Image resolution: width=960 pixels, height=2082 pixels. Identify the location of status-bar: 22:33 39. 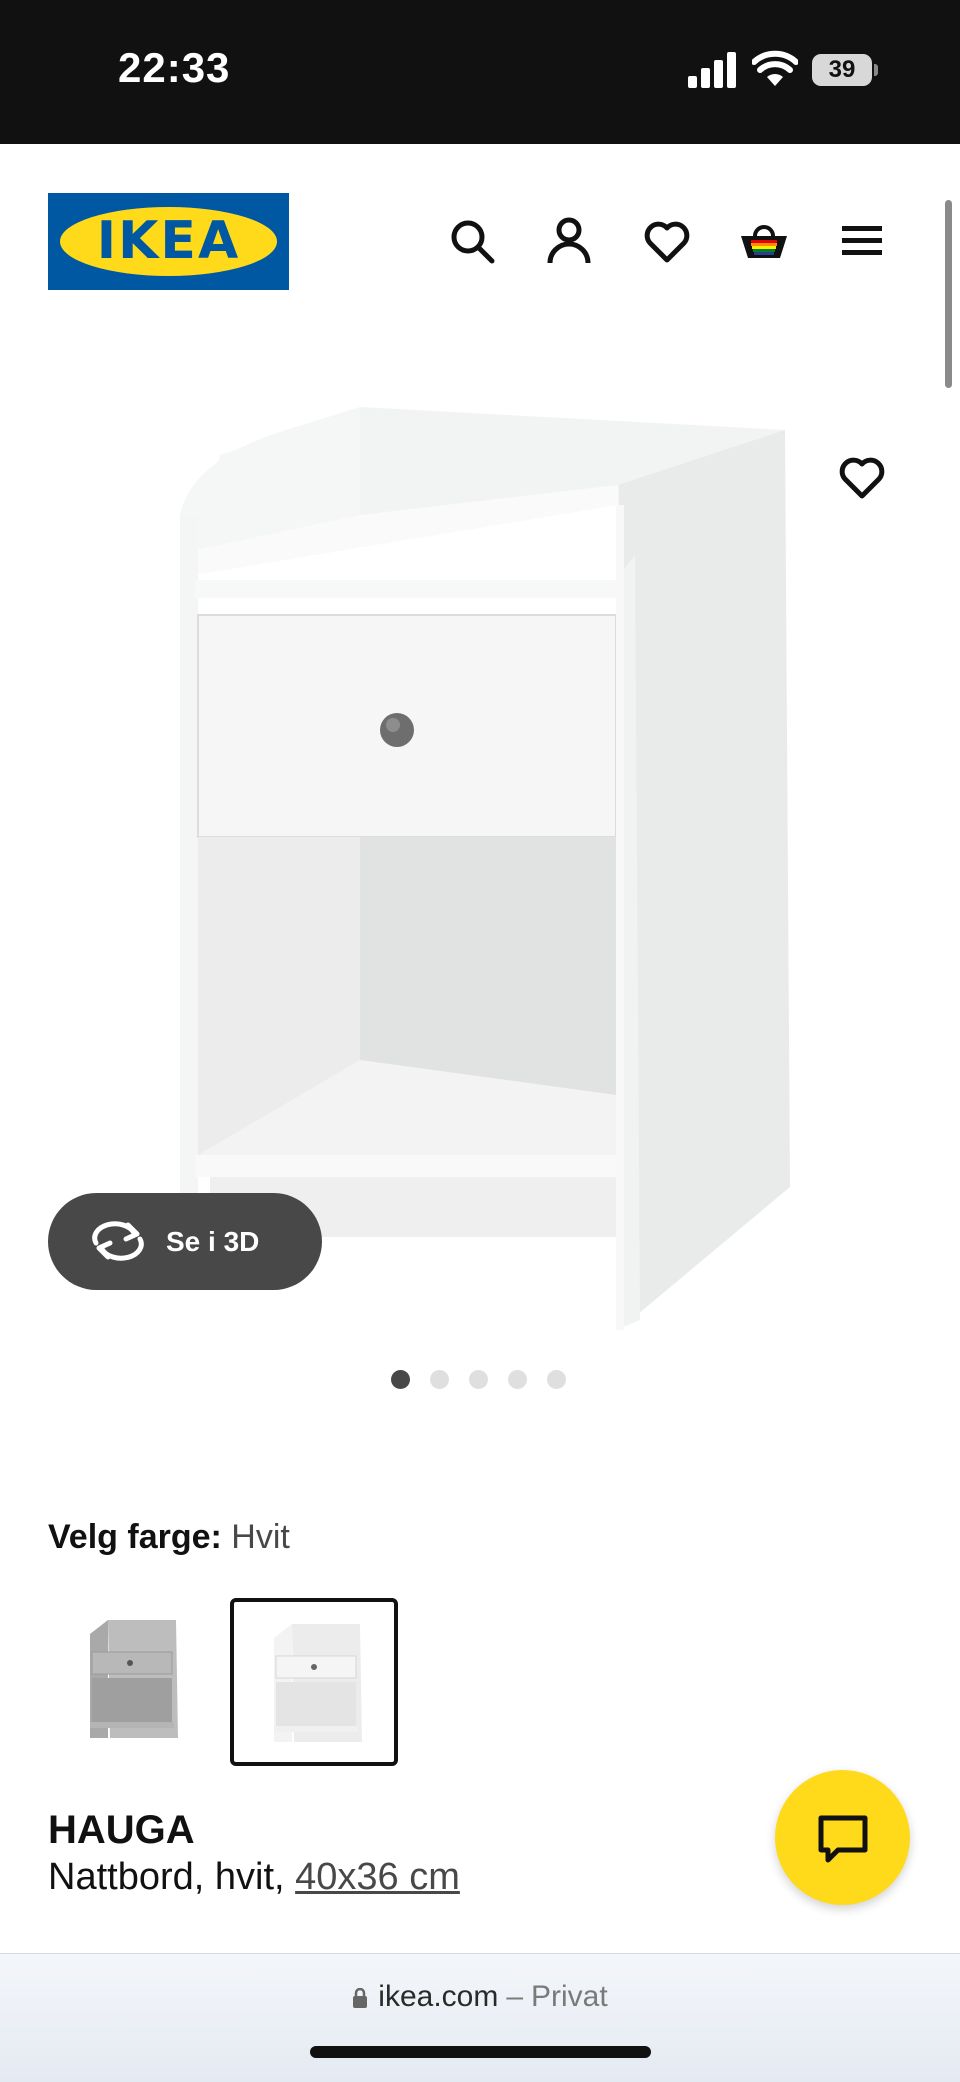
(480, 72).